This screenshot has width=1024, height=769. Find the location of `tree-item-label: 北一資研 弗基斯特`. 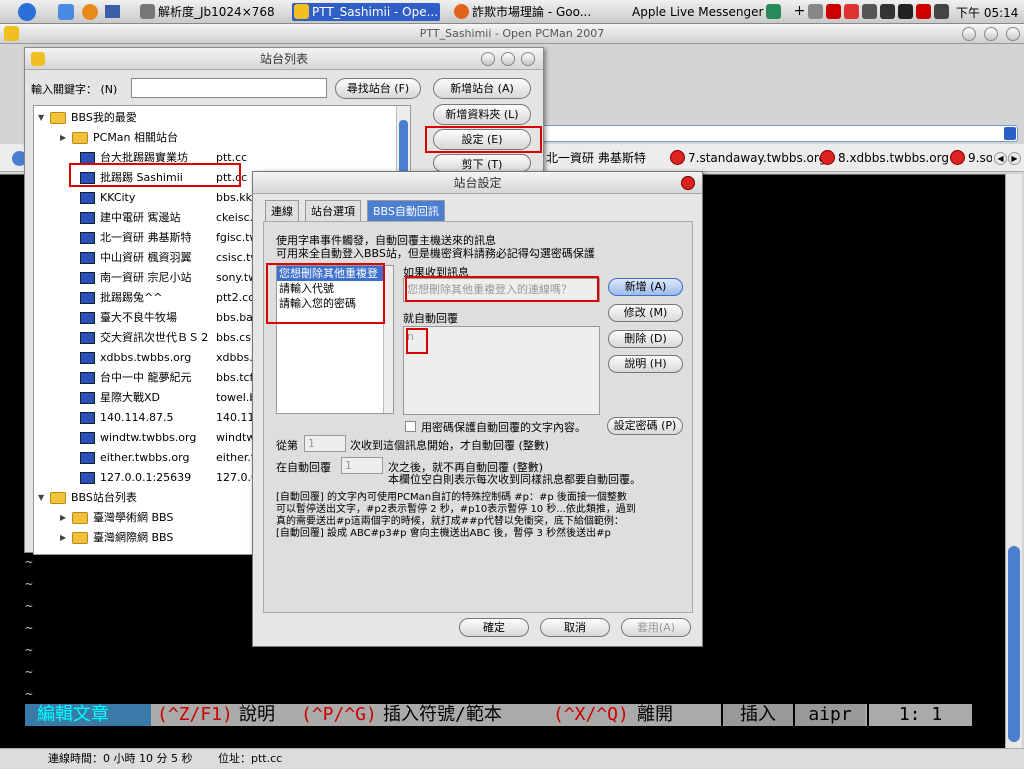

tree-item-label: 北一資研 弗基斯特 is located at coordinates (146, 237).